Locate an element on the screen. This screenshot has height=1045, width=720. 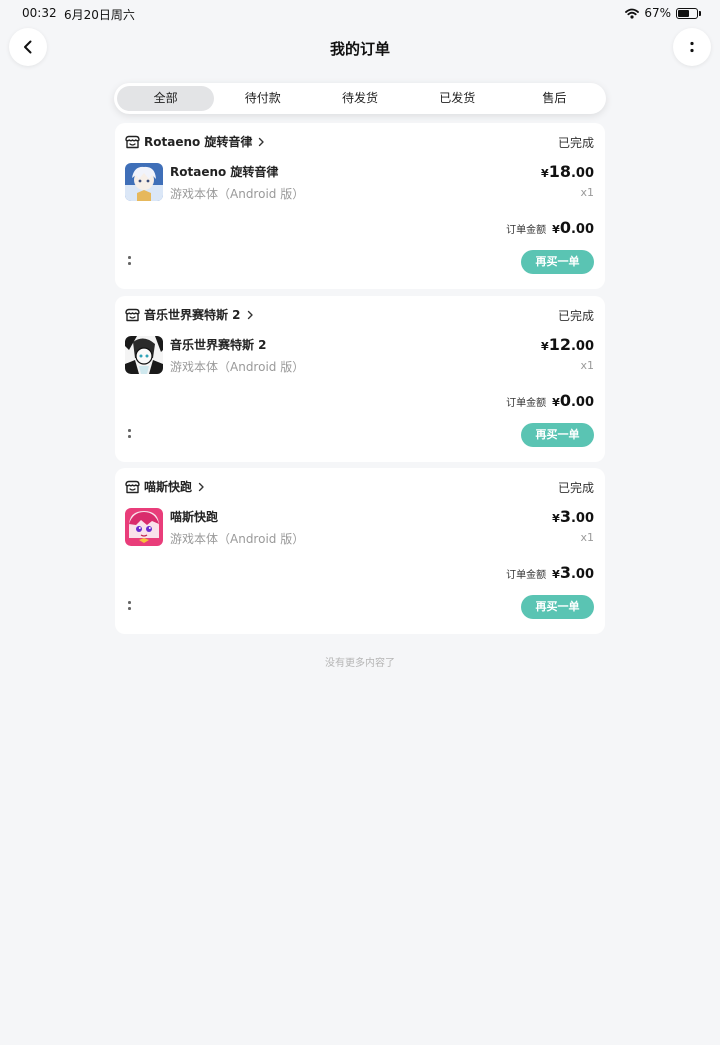
item-price: ¥12.00 is located at coordinates (567, 344).